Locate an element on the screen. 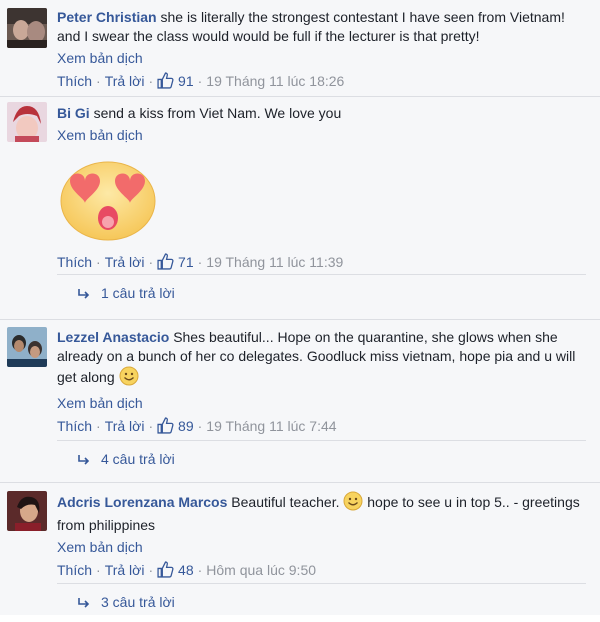 The height and width of the screenshot is (622, 600). reply-count: 3 câu trả lời is located at coordinates (138, 602).